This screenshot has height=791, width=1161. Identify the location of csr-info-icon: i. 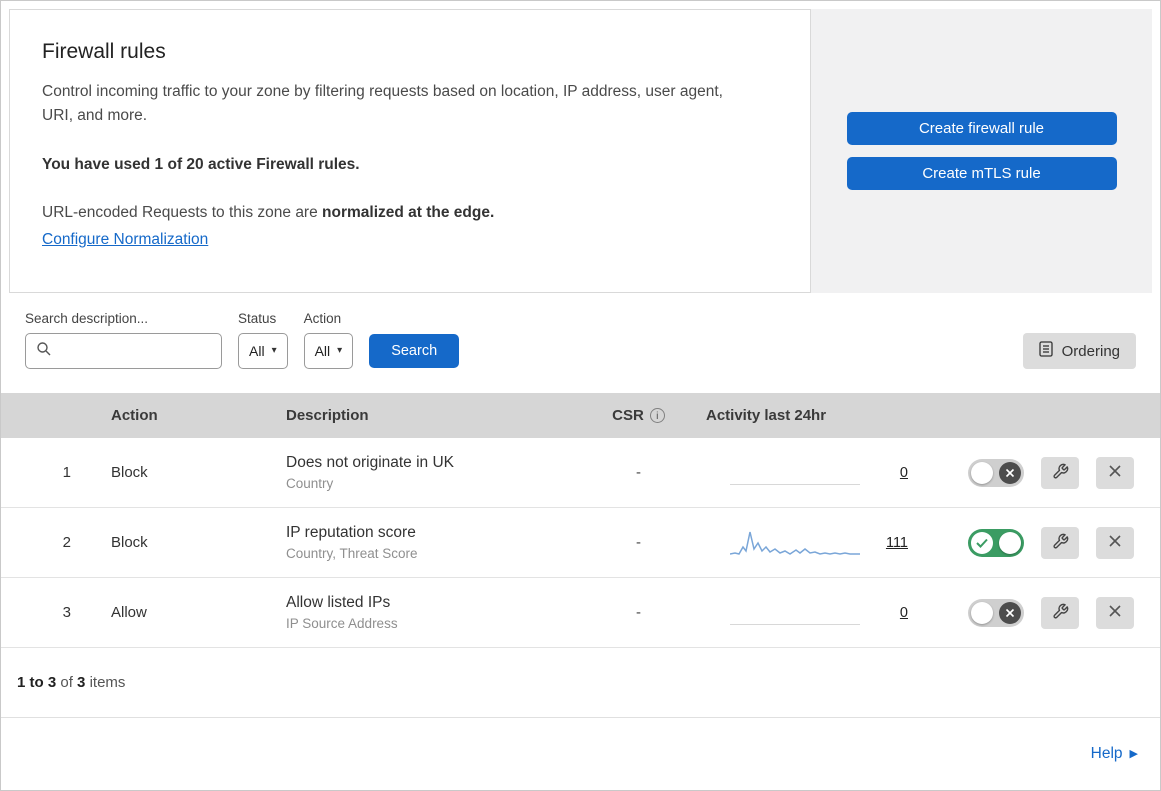
(657, 415).